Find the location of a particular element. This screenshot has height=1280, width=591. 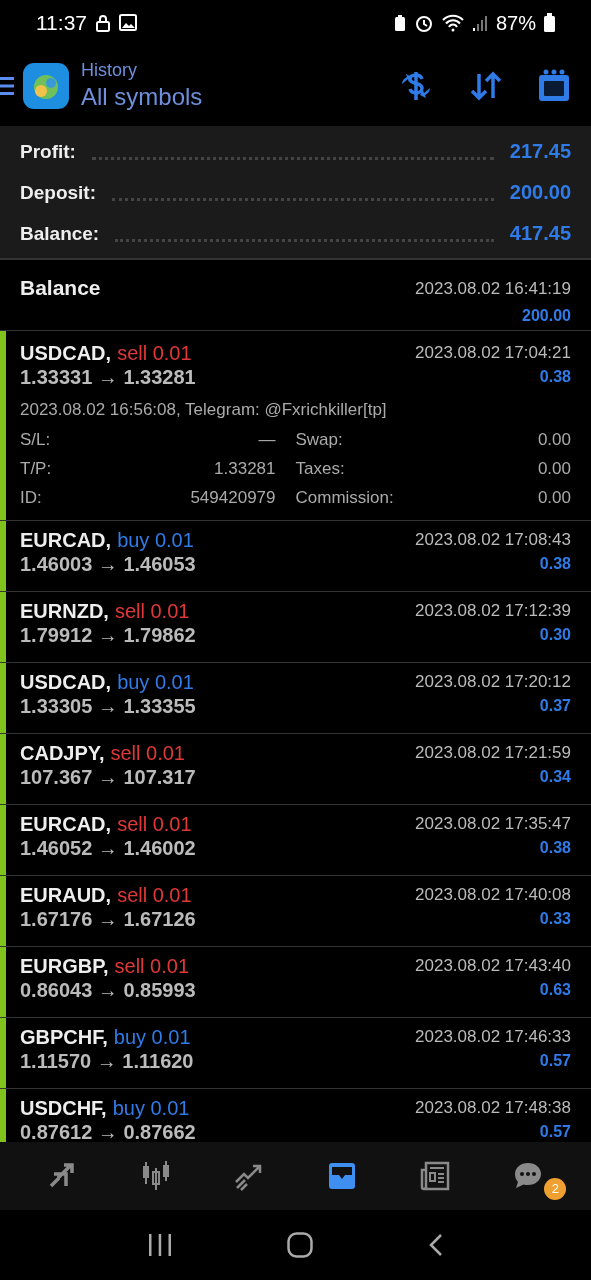

trade-time: 2023.08.02 17:08:43 is located at coordinates (493, 540).